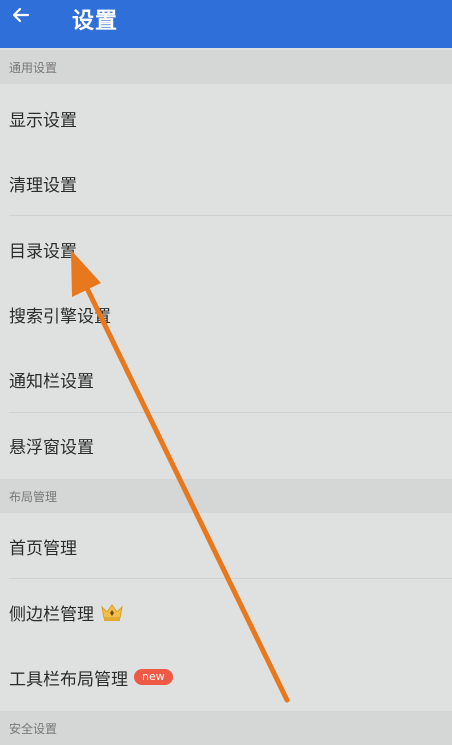 The image size is (452, 745). Describe the element at coordinates (43, 548) in the screenshot. I see `item-label: 首页管理` at that location.